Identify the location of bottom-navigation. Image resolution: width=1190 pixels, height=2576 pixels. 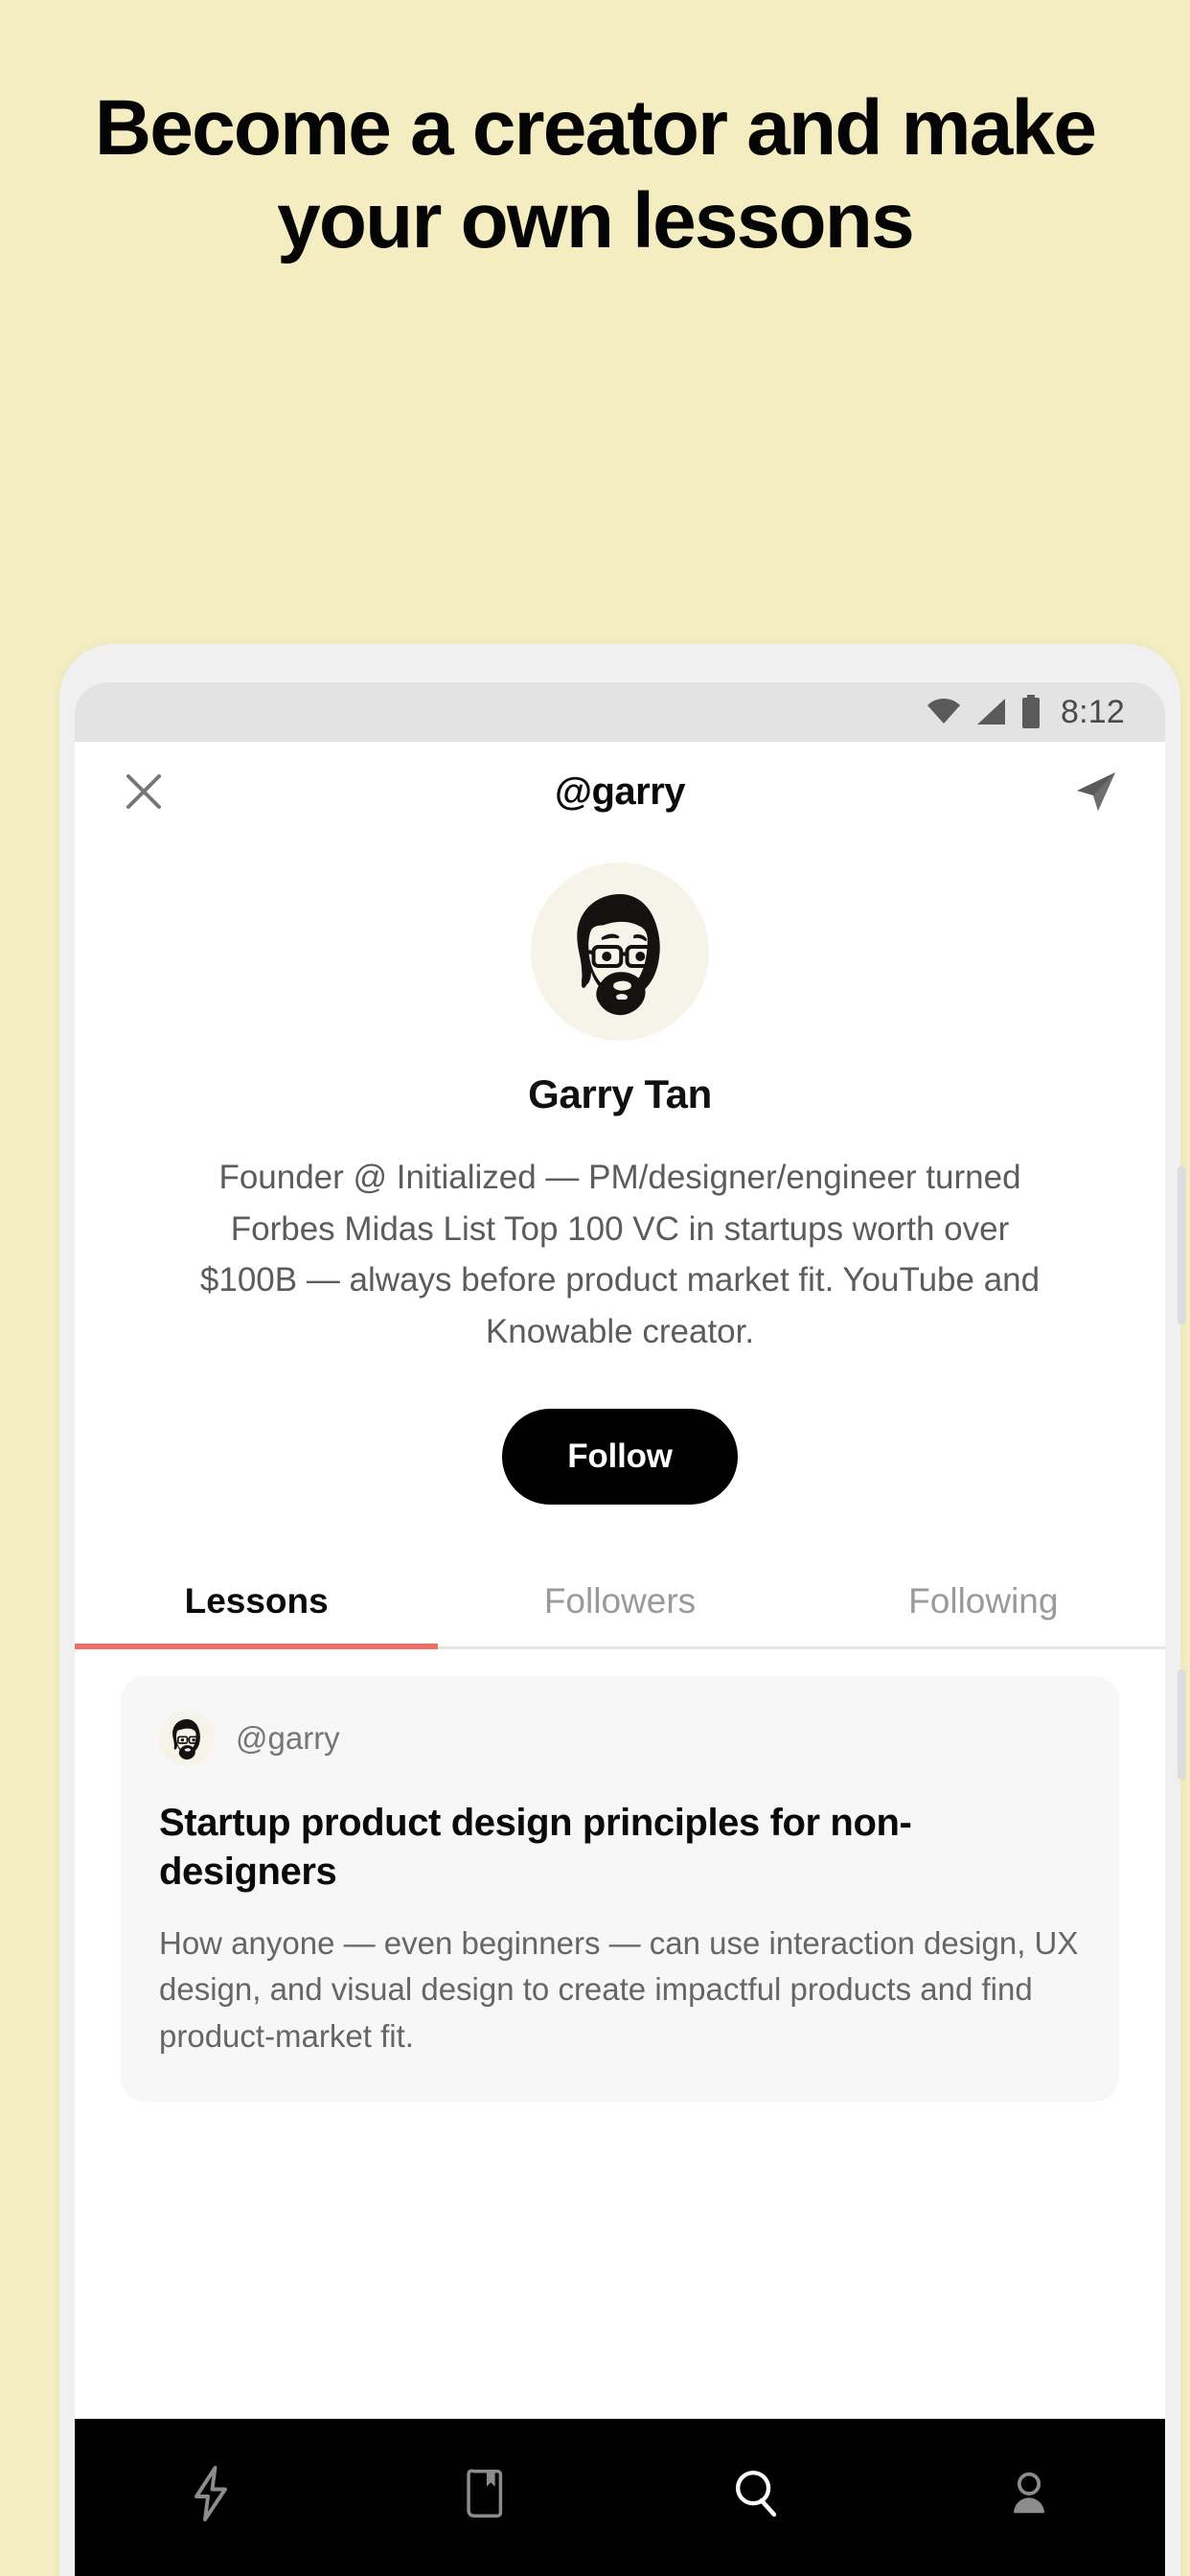
(620, 2497).